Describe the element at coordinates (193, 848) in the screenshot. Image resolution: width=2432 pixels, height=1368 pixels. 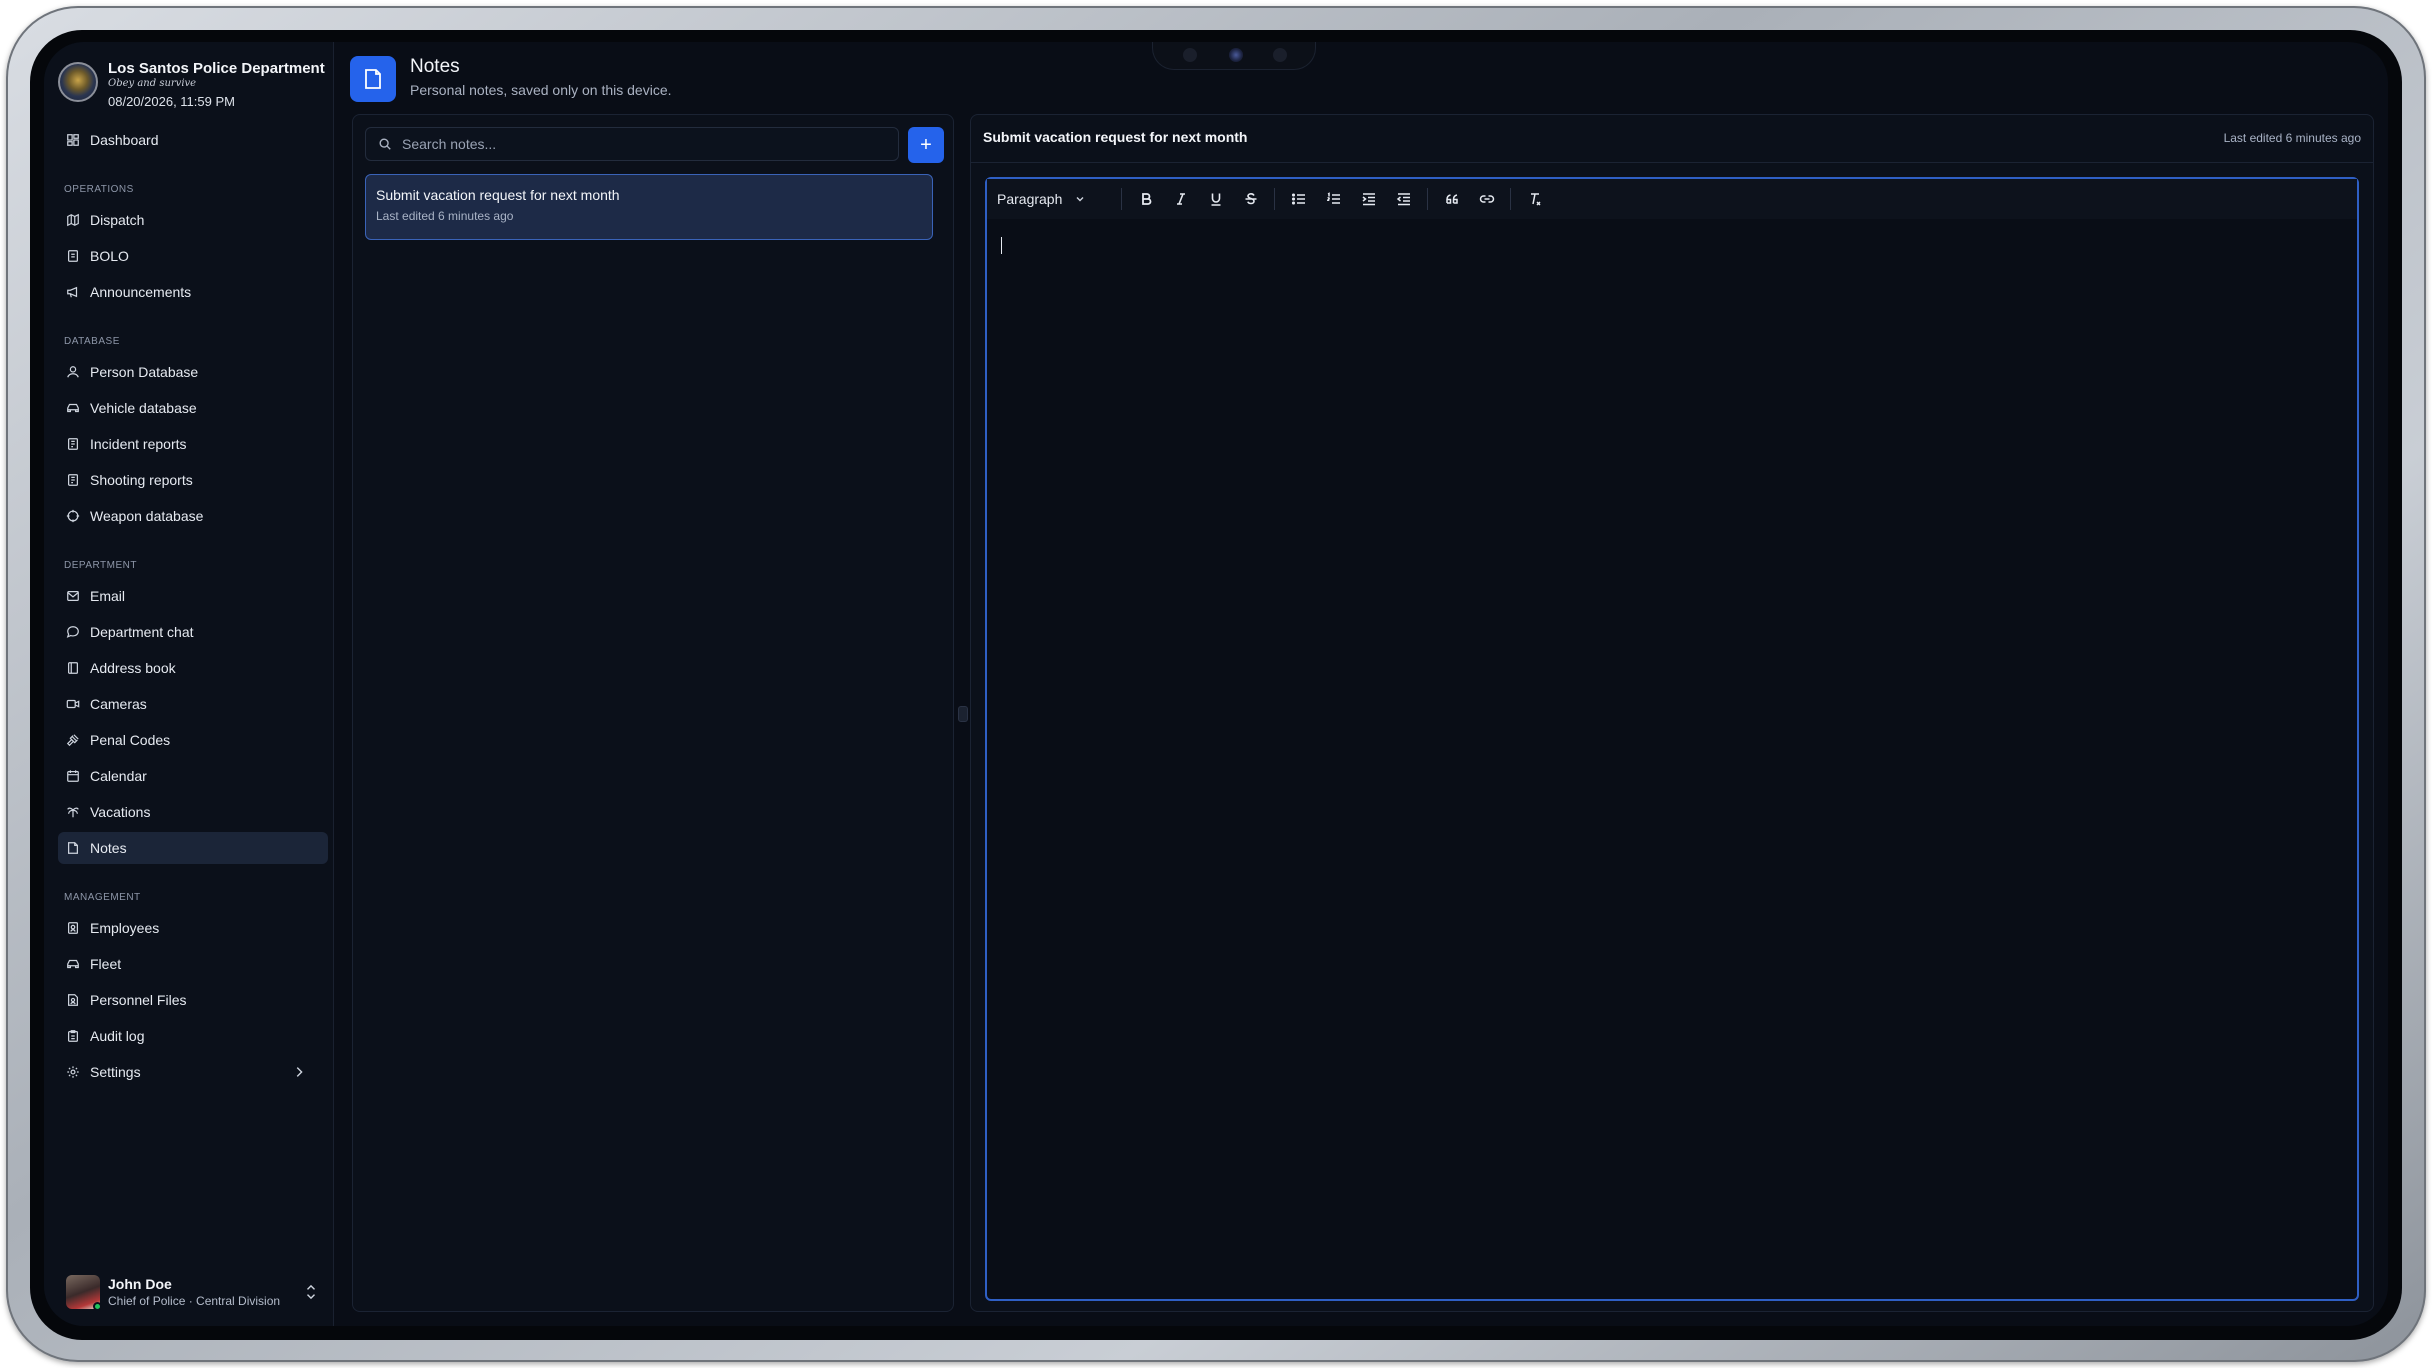
I see `sidebar-item-notes: Notes` at that location.